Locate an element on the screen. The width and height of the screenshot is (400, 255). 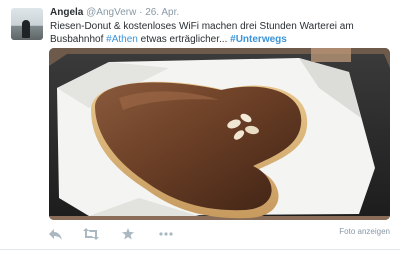
star-icon is located at coordinates (128, 234).